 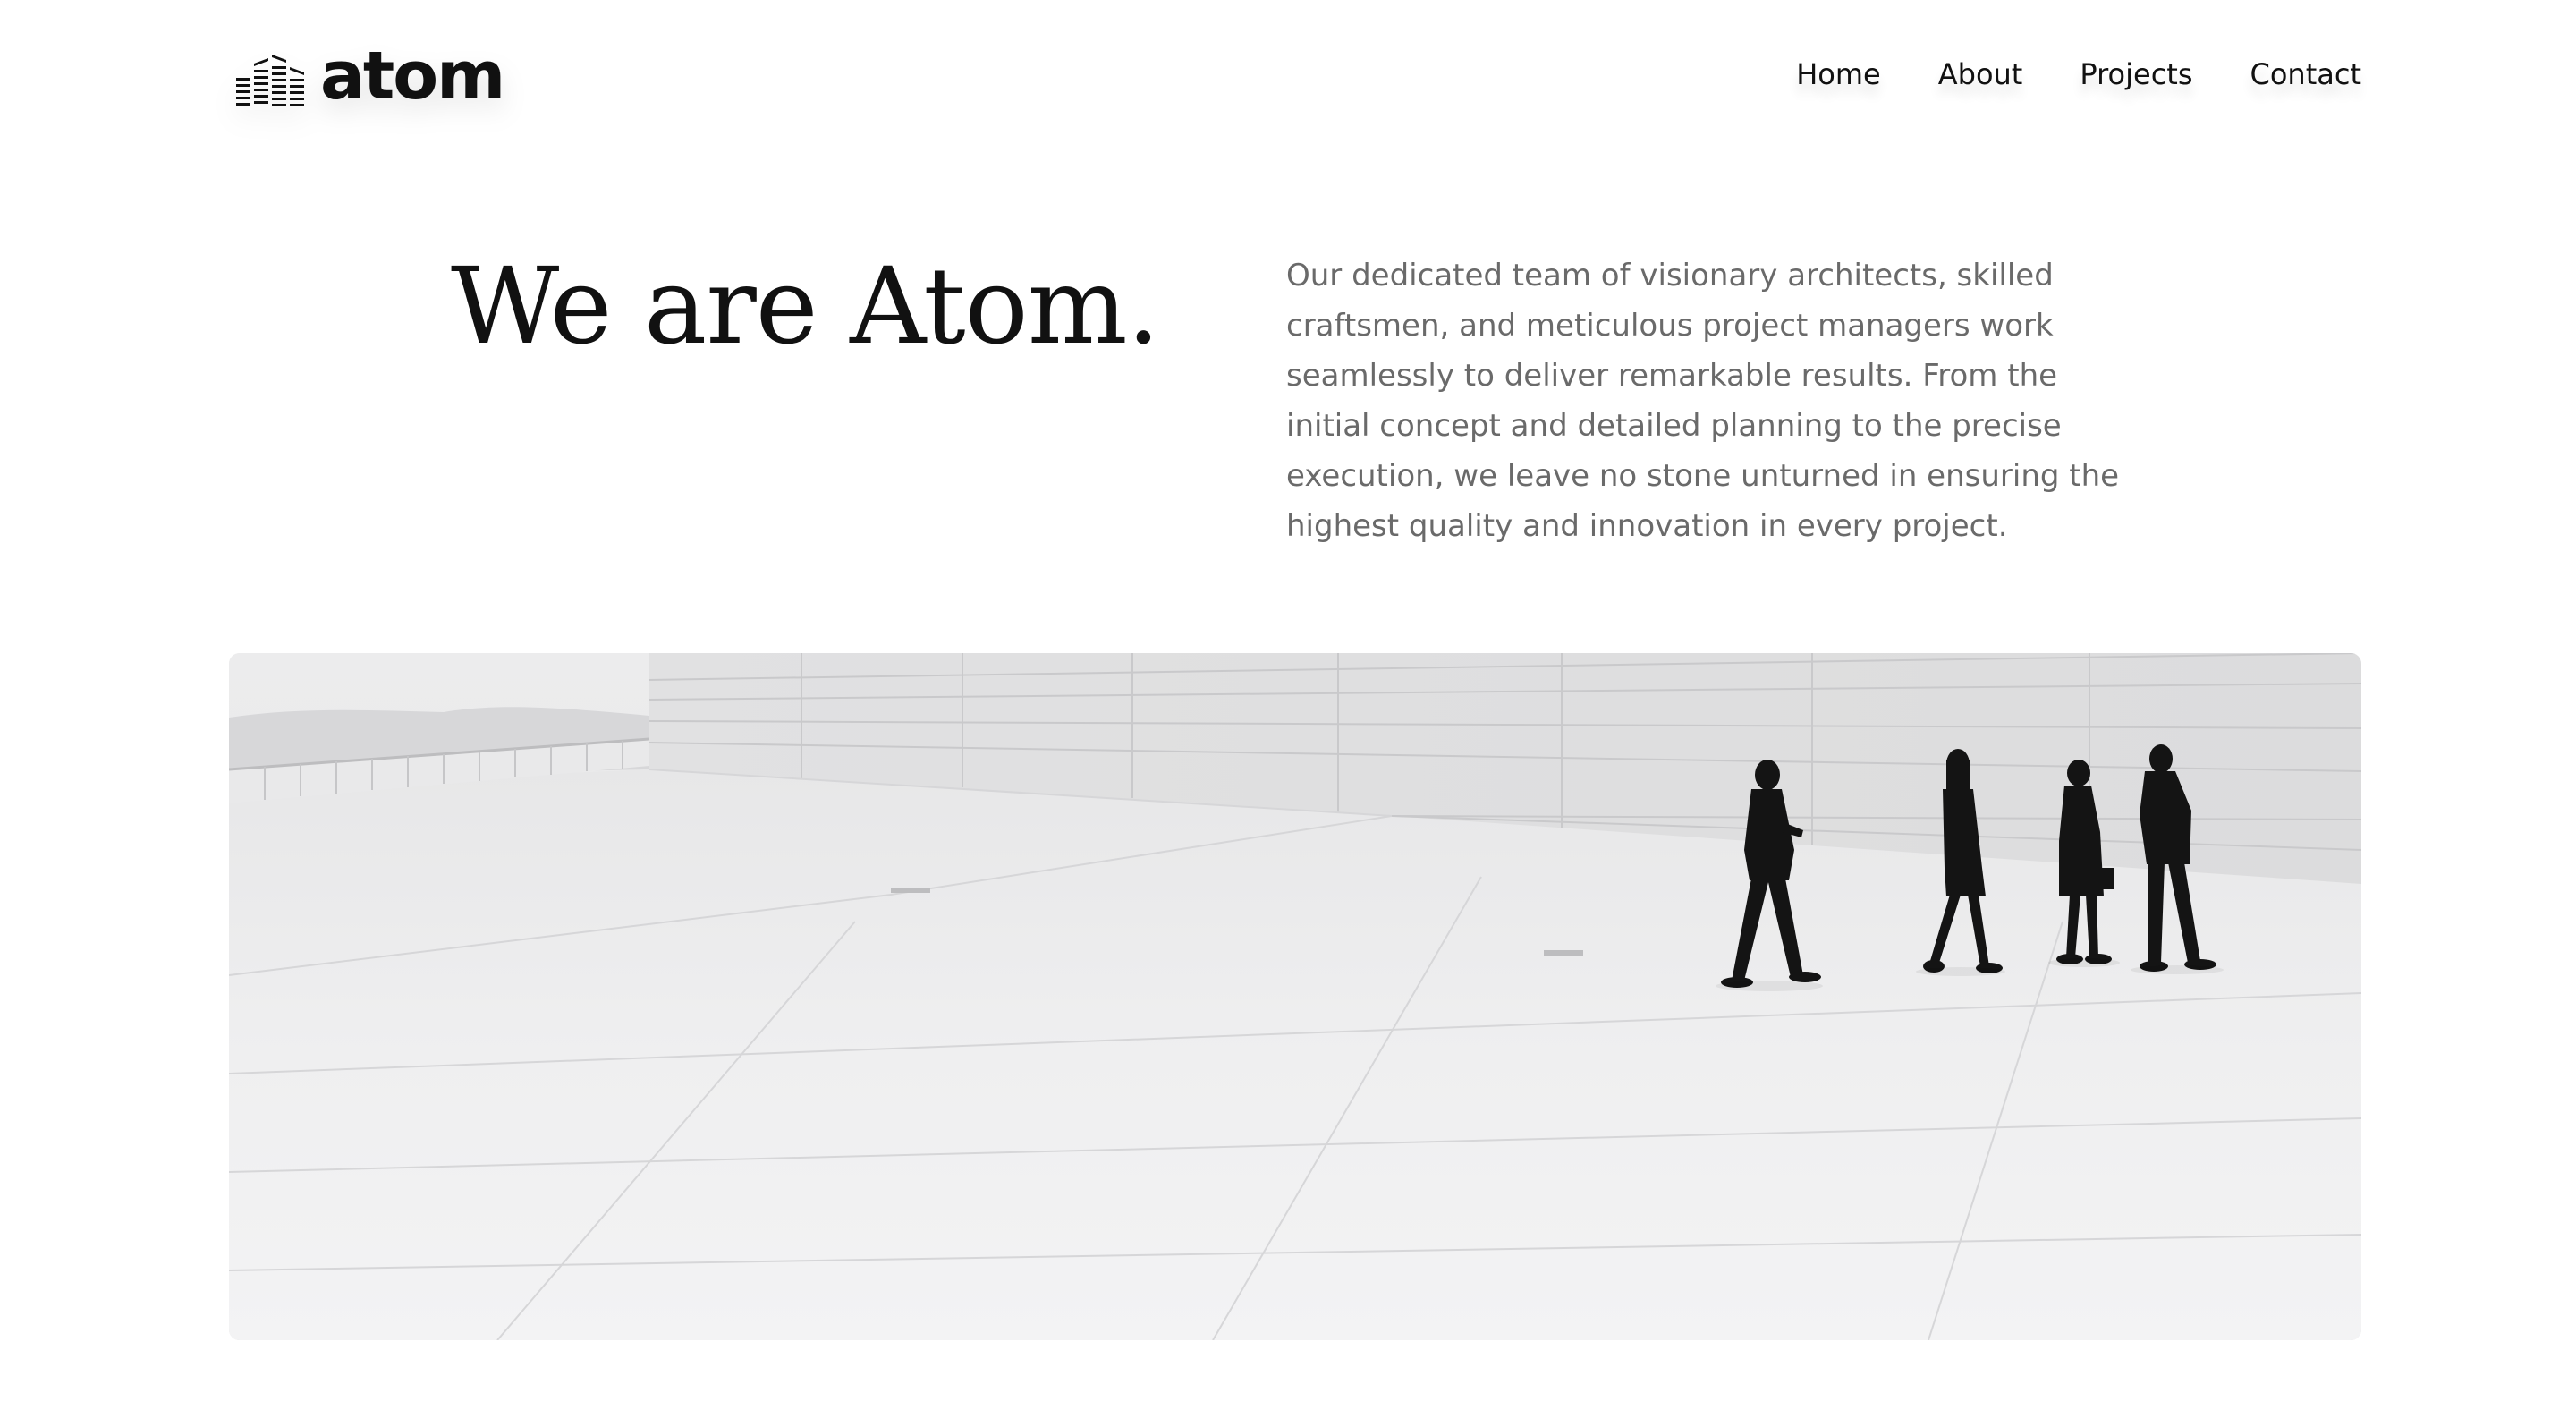 I want to click on nav-link-home: Home, so click(x=1838, y=74).